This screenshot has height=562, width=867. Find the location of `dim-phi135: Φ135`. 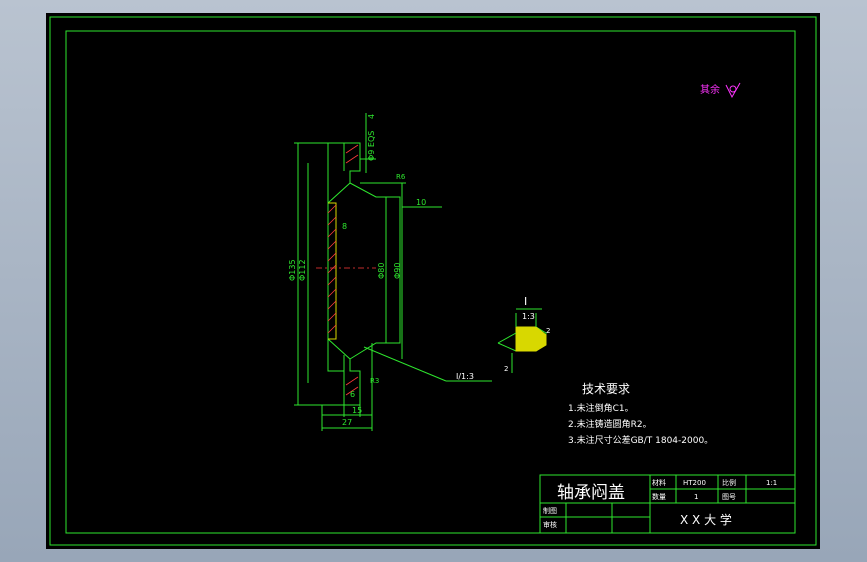

dim-phi135: Φ135 is located at coordinates (292, 270).